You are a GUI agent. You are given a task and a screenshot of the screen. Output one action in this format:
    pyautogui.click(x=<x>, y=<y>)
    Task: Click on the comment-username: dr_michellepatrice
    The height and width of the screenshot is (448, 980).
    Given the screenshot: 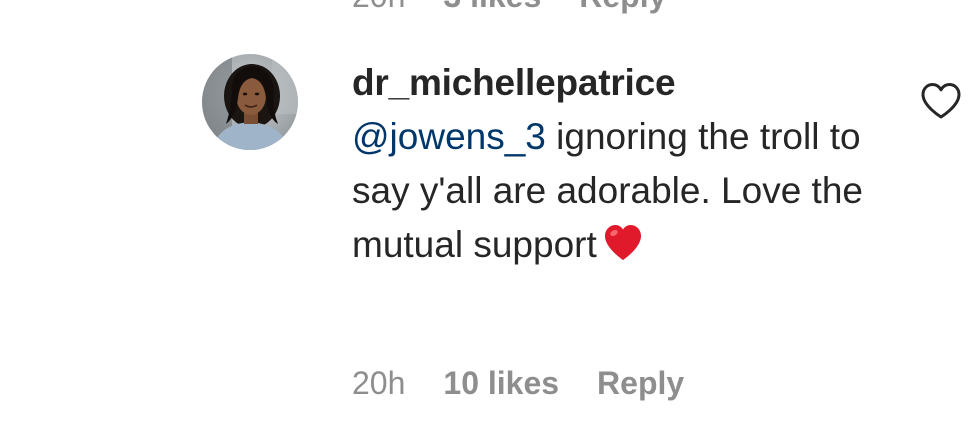 What is the action you would take?
    pyautogui.click(x=612, y=83)
    